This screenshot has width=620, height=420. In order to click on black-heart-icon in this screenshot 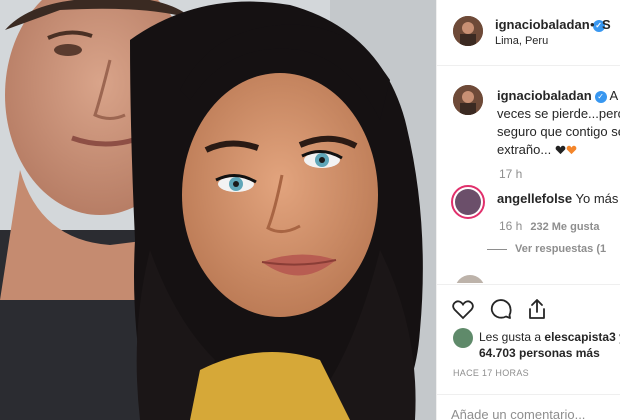, I will do `click(560, 150)`.